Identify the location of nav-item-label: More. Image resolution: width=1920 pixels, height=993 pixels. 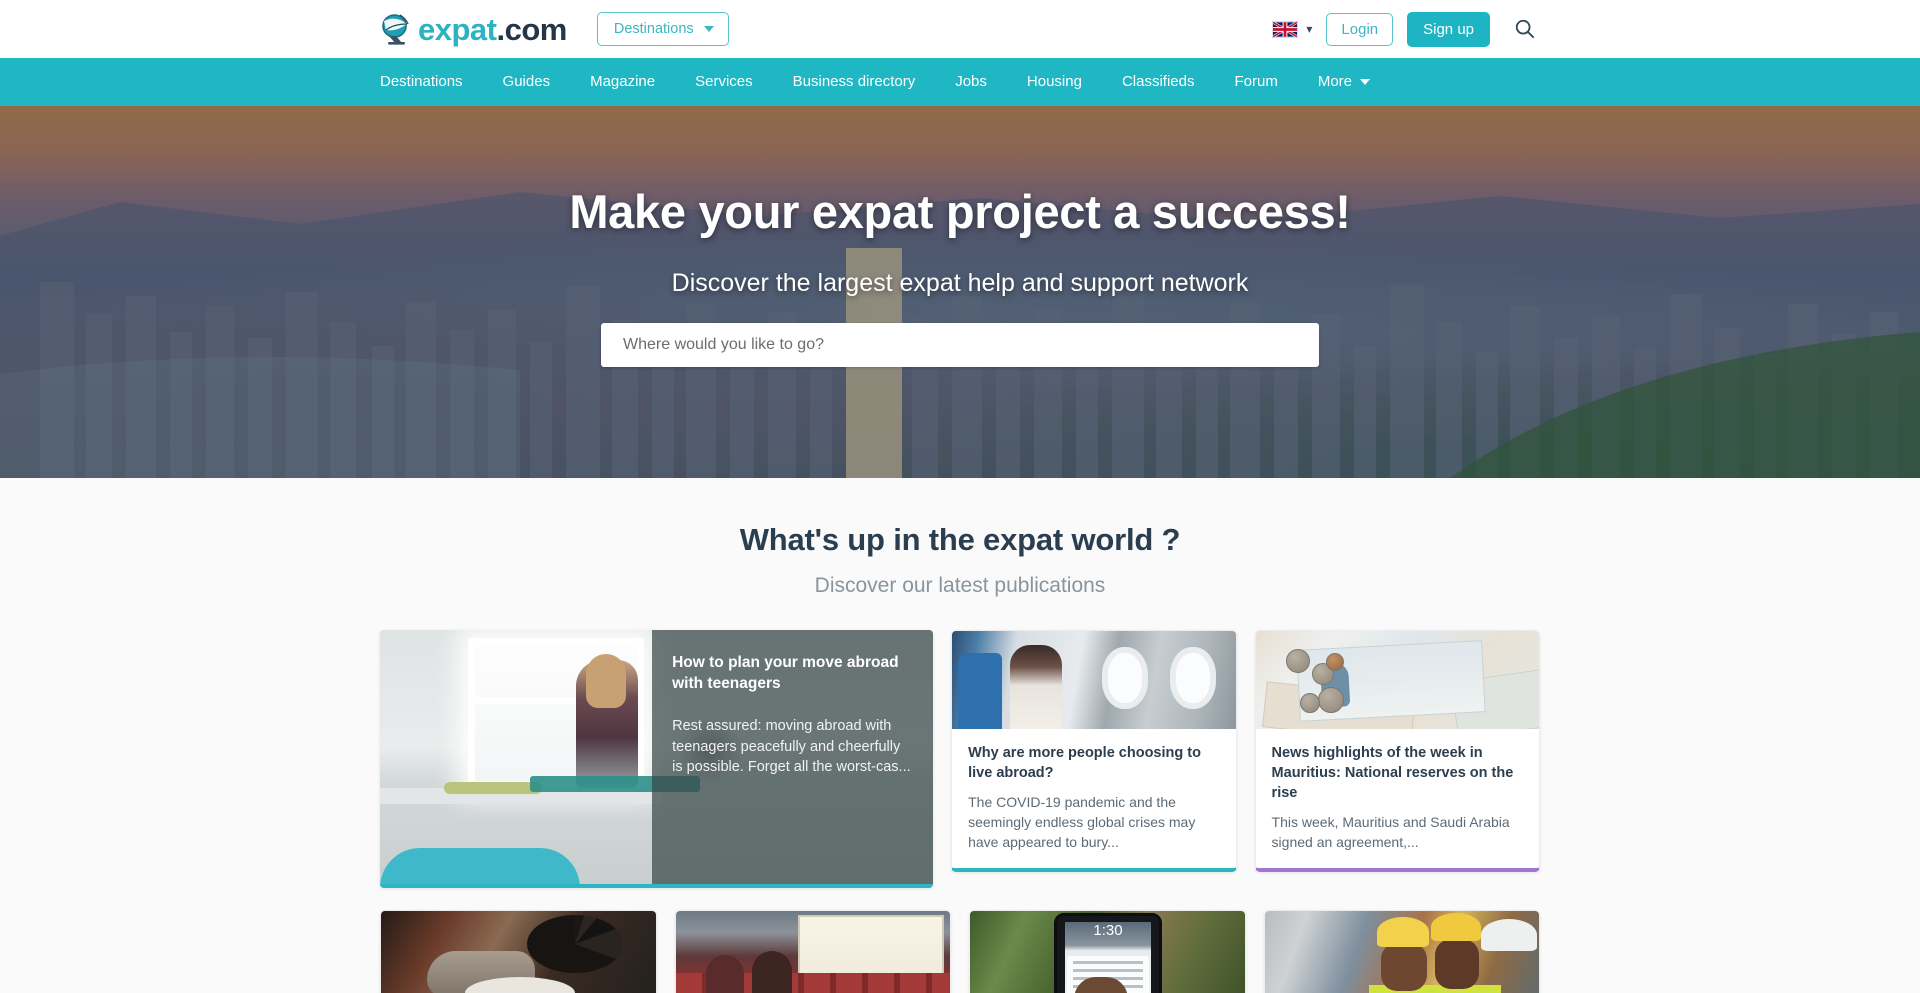
(1335, 81).